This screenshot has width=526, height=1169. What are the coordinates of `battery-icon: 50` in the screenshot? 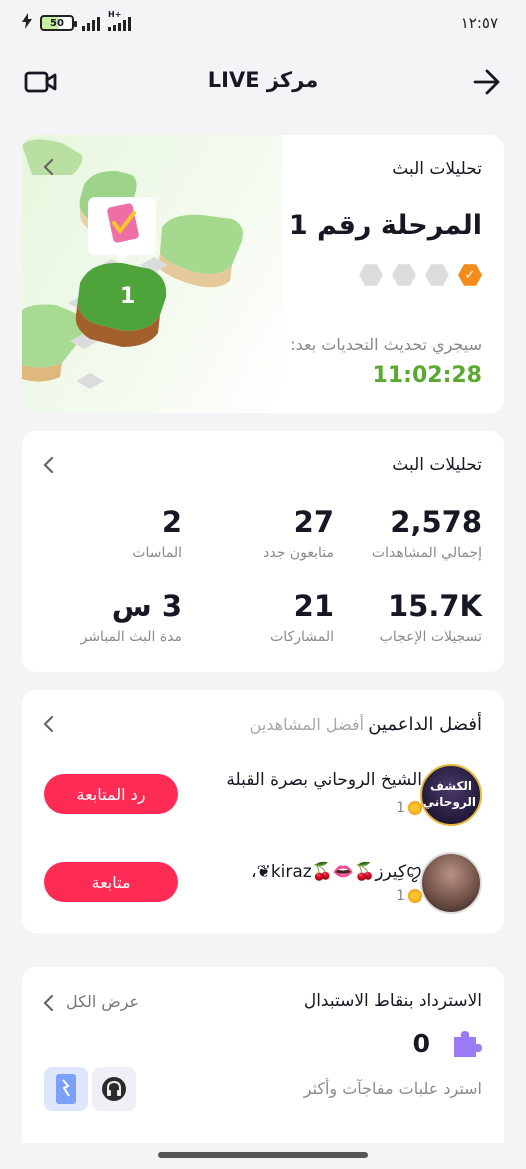 It's located at (58, 23).